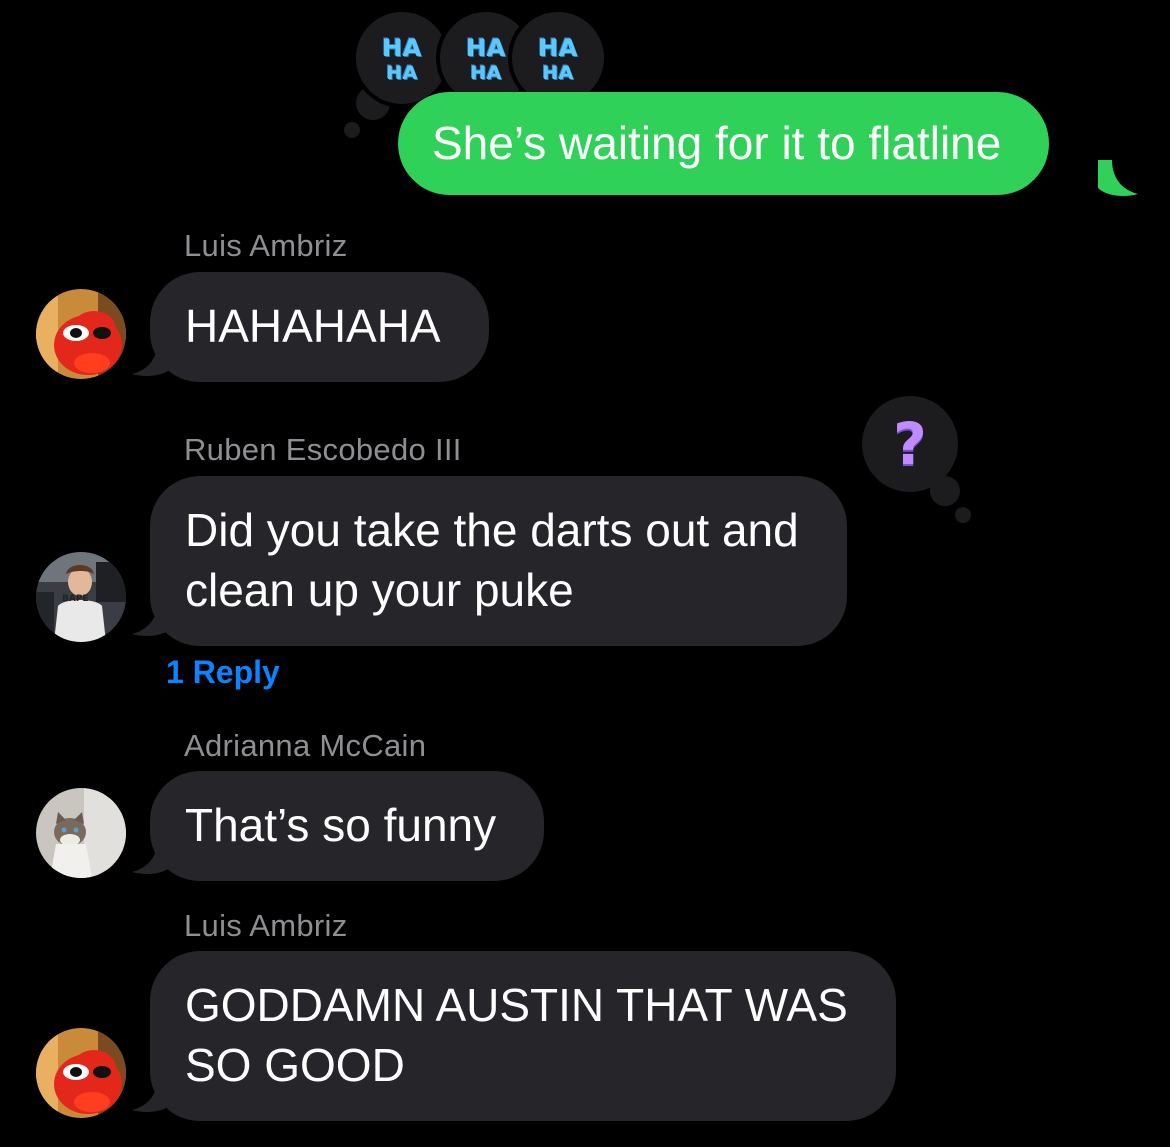 This screenshot has width=1170, height=1147. Describe the element at coordinates (1118, 178) in the screenshot. I see `bubble-tail-icon` at that location.